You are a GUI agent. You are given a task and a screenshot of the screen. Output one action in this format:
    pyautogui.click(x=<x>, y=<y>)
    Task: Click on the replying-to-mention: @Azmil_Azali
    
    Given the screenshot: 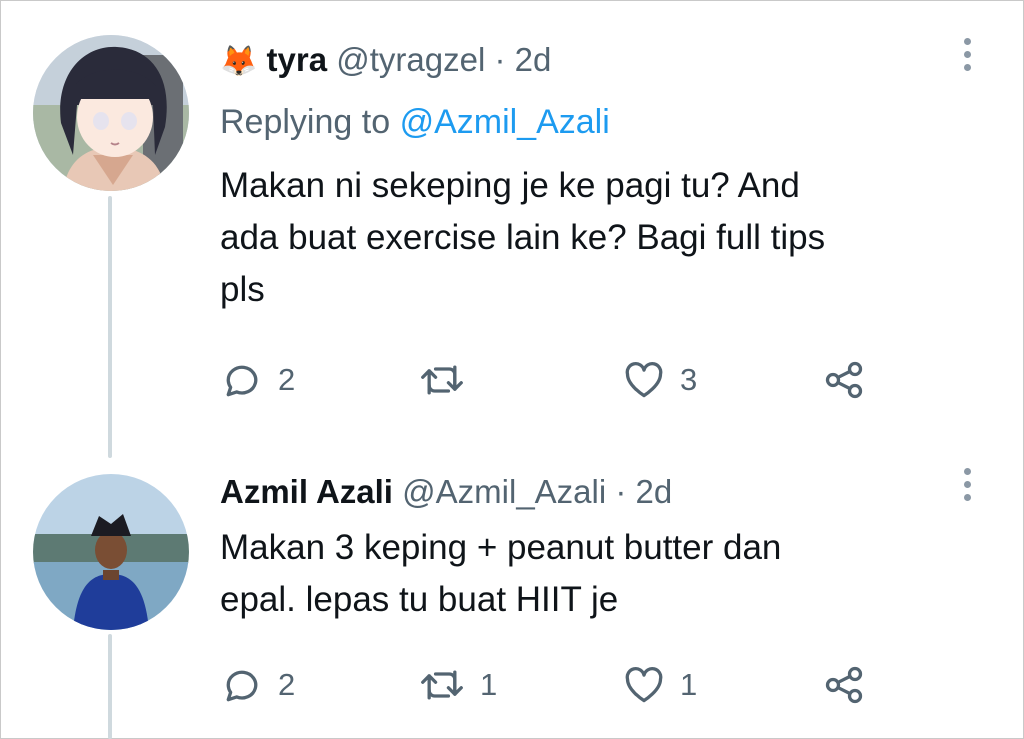 What is the action you would take?
    pyautogui.click(x=505, y=122)
    